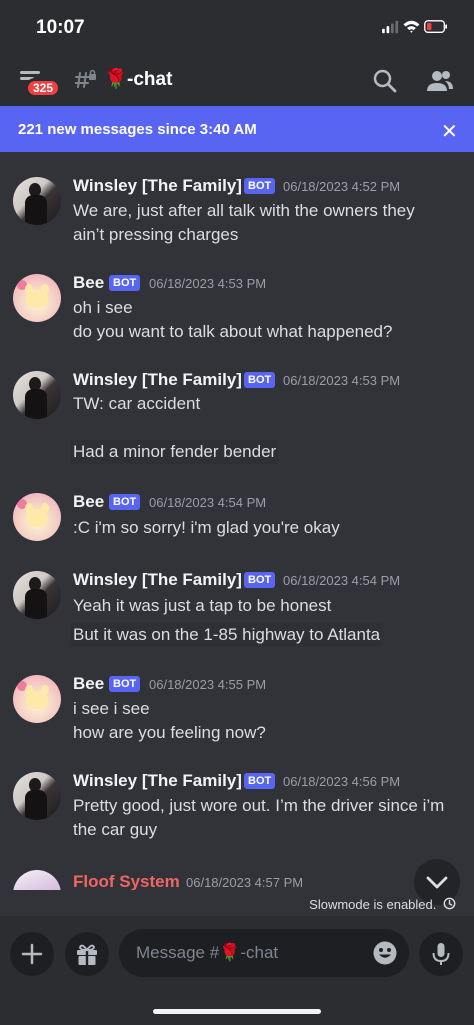 This screenshot has width=474, height=1025. I want to click on message-text: the car guy, so click(115, 829).